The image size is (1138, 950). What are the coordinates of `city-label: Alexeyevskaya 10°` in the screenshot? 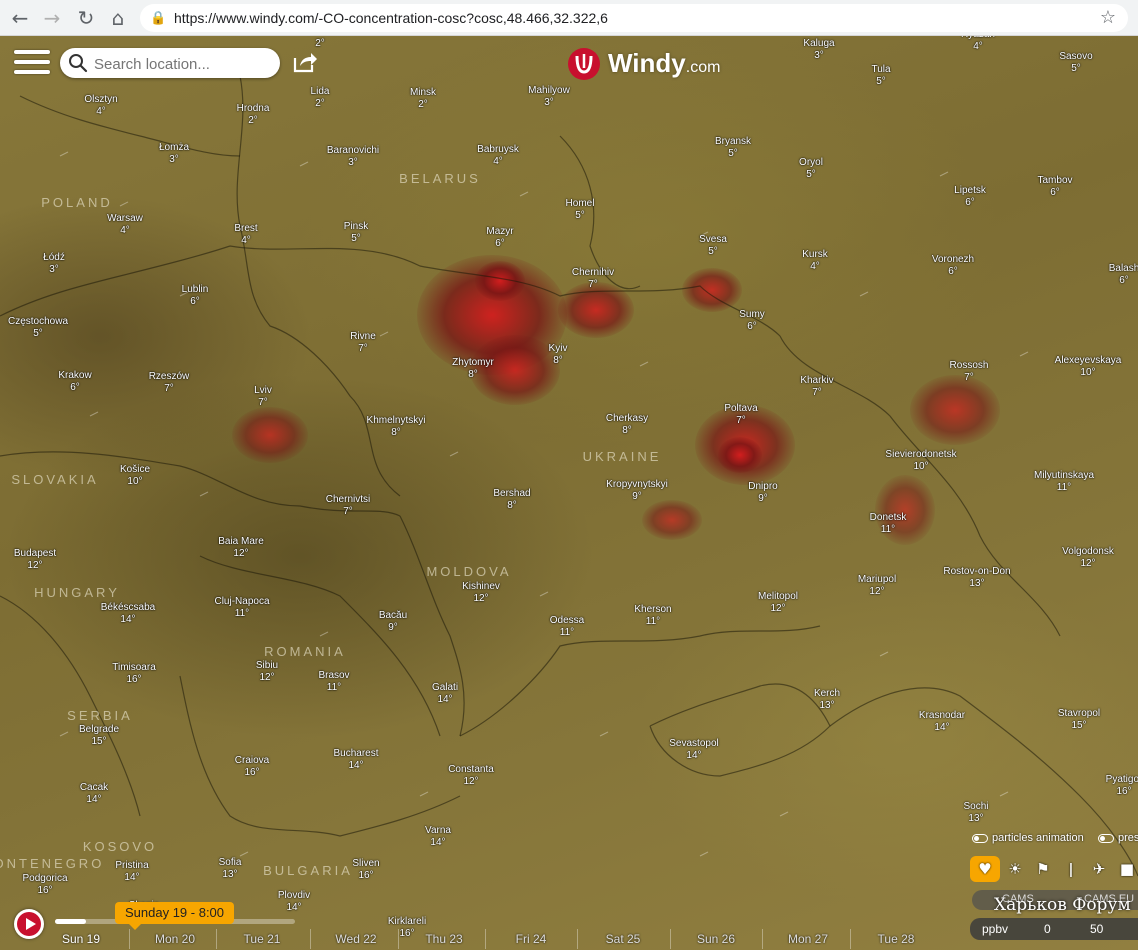 It's located at (1088, 367).